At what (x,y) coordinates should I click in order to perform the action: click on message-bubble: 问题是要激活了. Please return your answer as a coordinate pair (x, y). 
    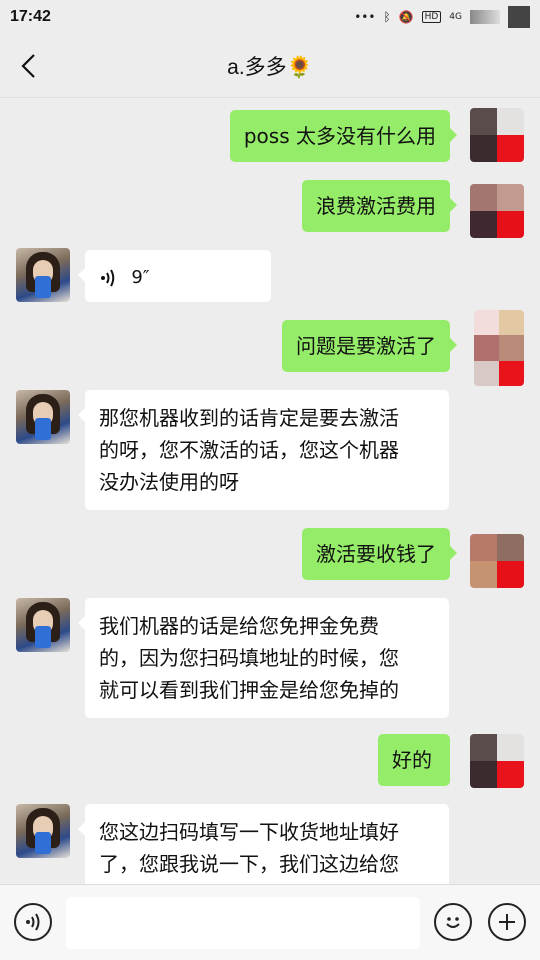
    Looking at the image, I should click on (369, 346).